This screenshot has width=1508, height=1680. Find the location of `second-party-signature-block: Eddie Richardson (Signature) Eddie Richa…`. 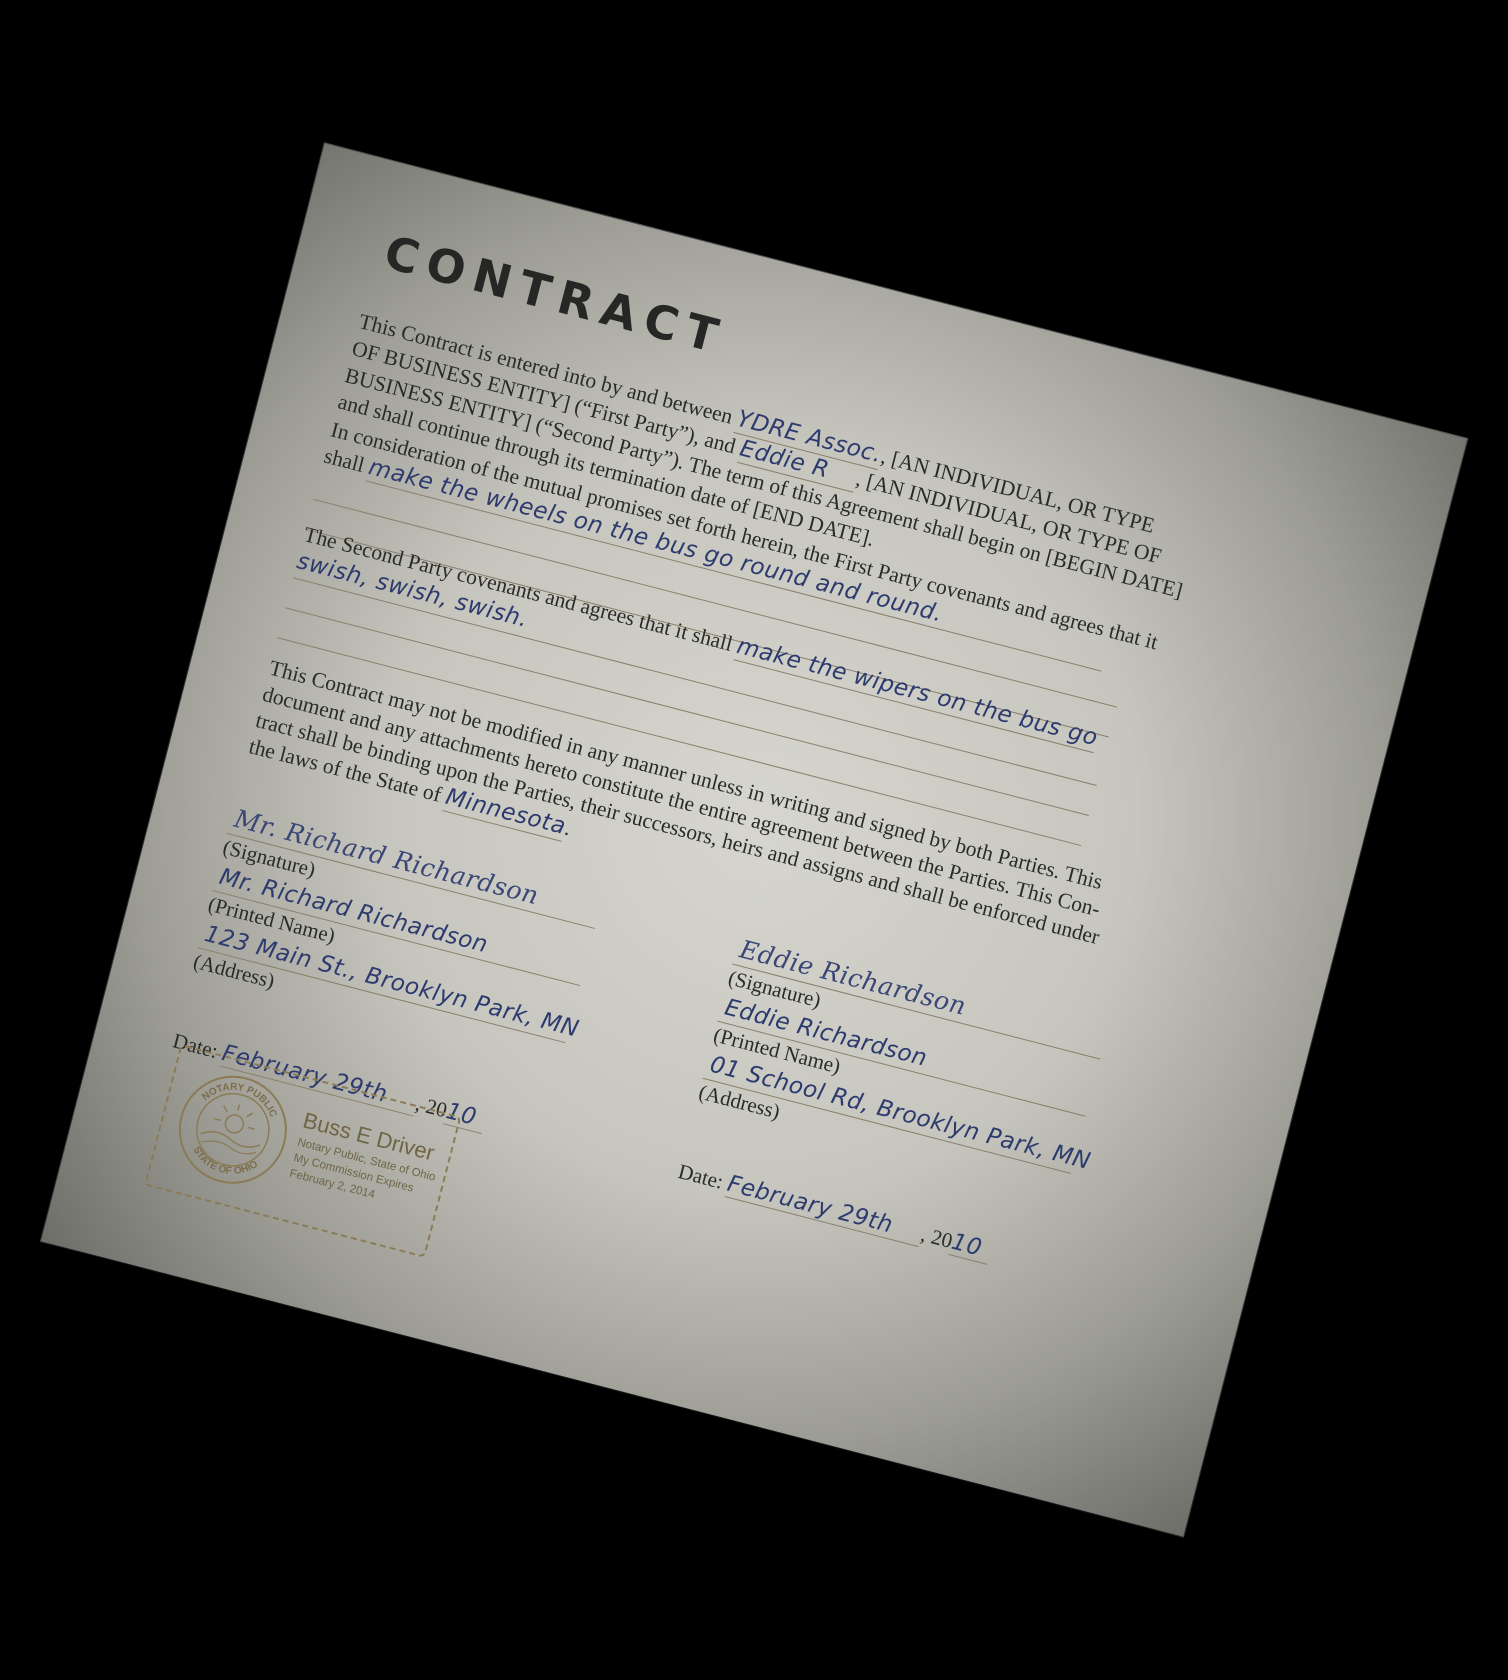

second-party-signature-block: Eddie Richardson (Signature) Eddie Richa… is located at coordinates (892, 1106).